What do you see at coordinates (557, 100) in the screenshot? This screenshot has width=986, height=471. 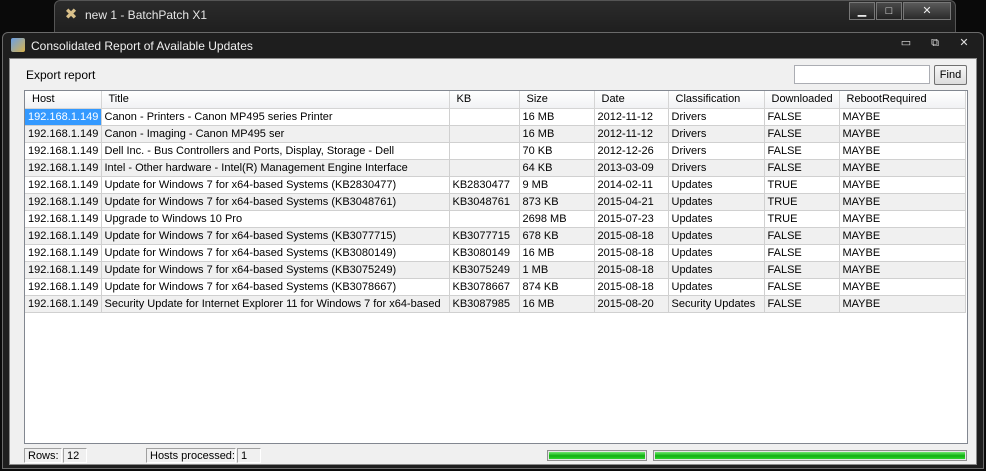 I see `column-header-size: Size` at bounding box center [557, 100].